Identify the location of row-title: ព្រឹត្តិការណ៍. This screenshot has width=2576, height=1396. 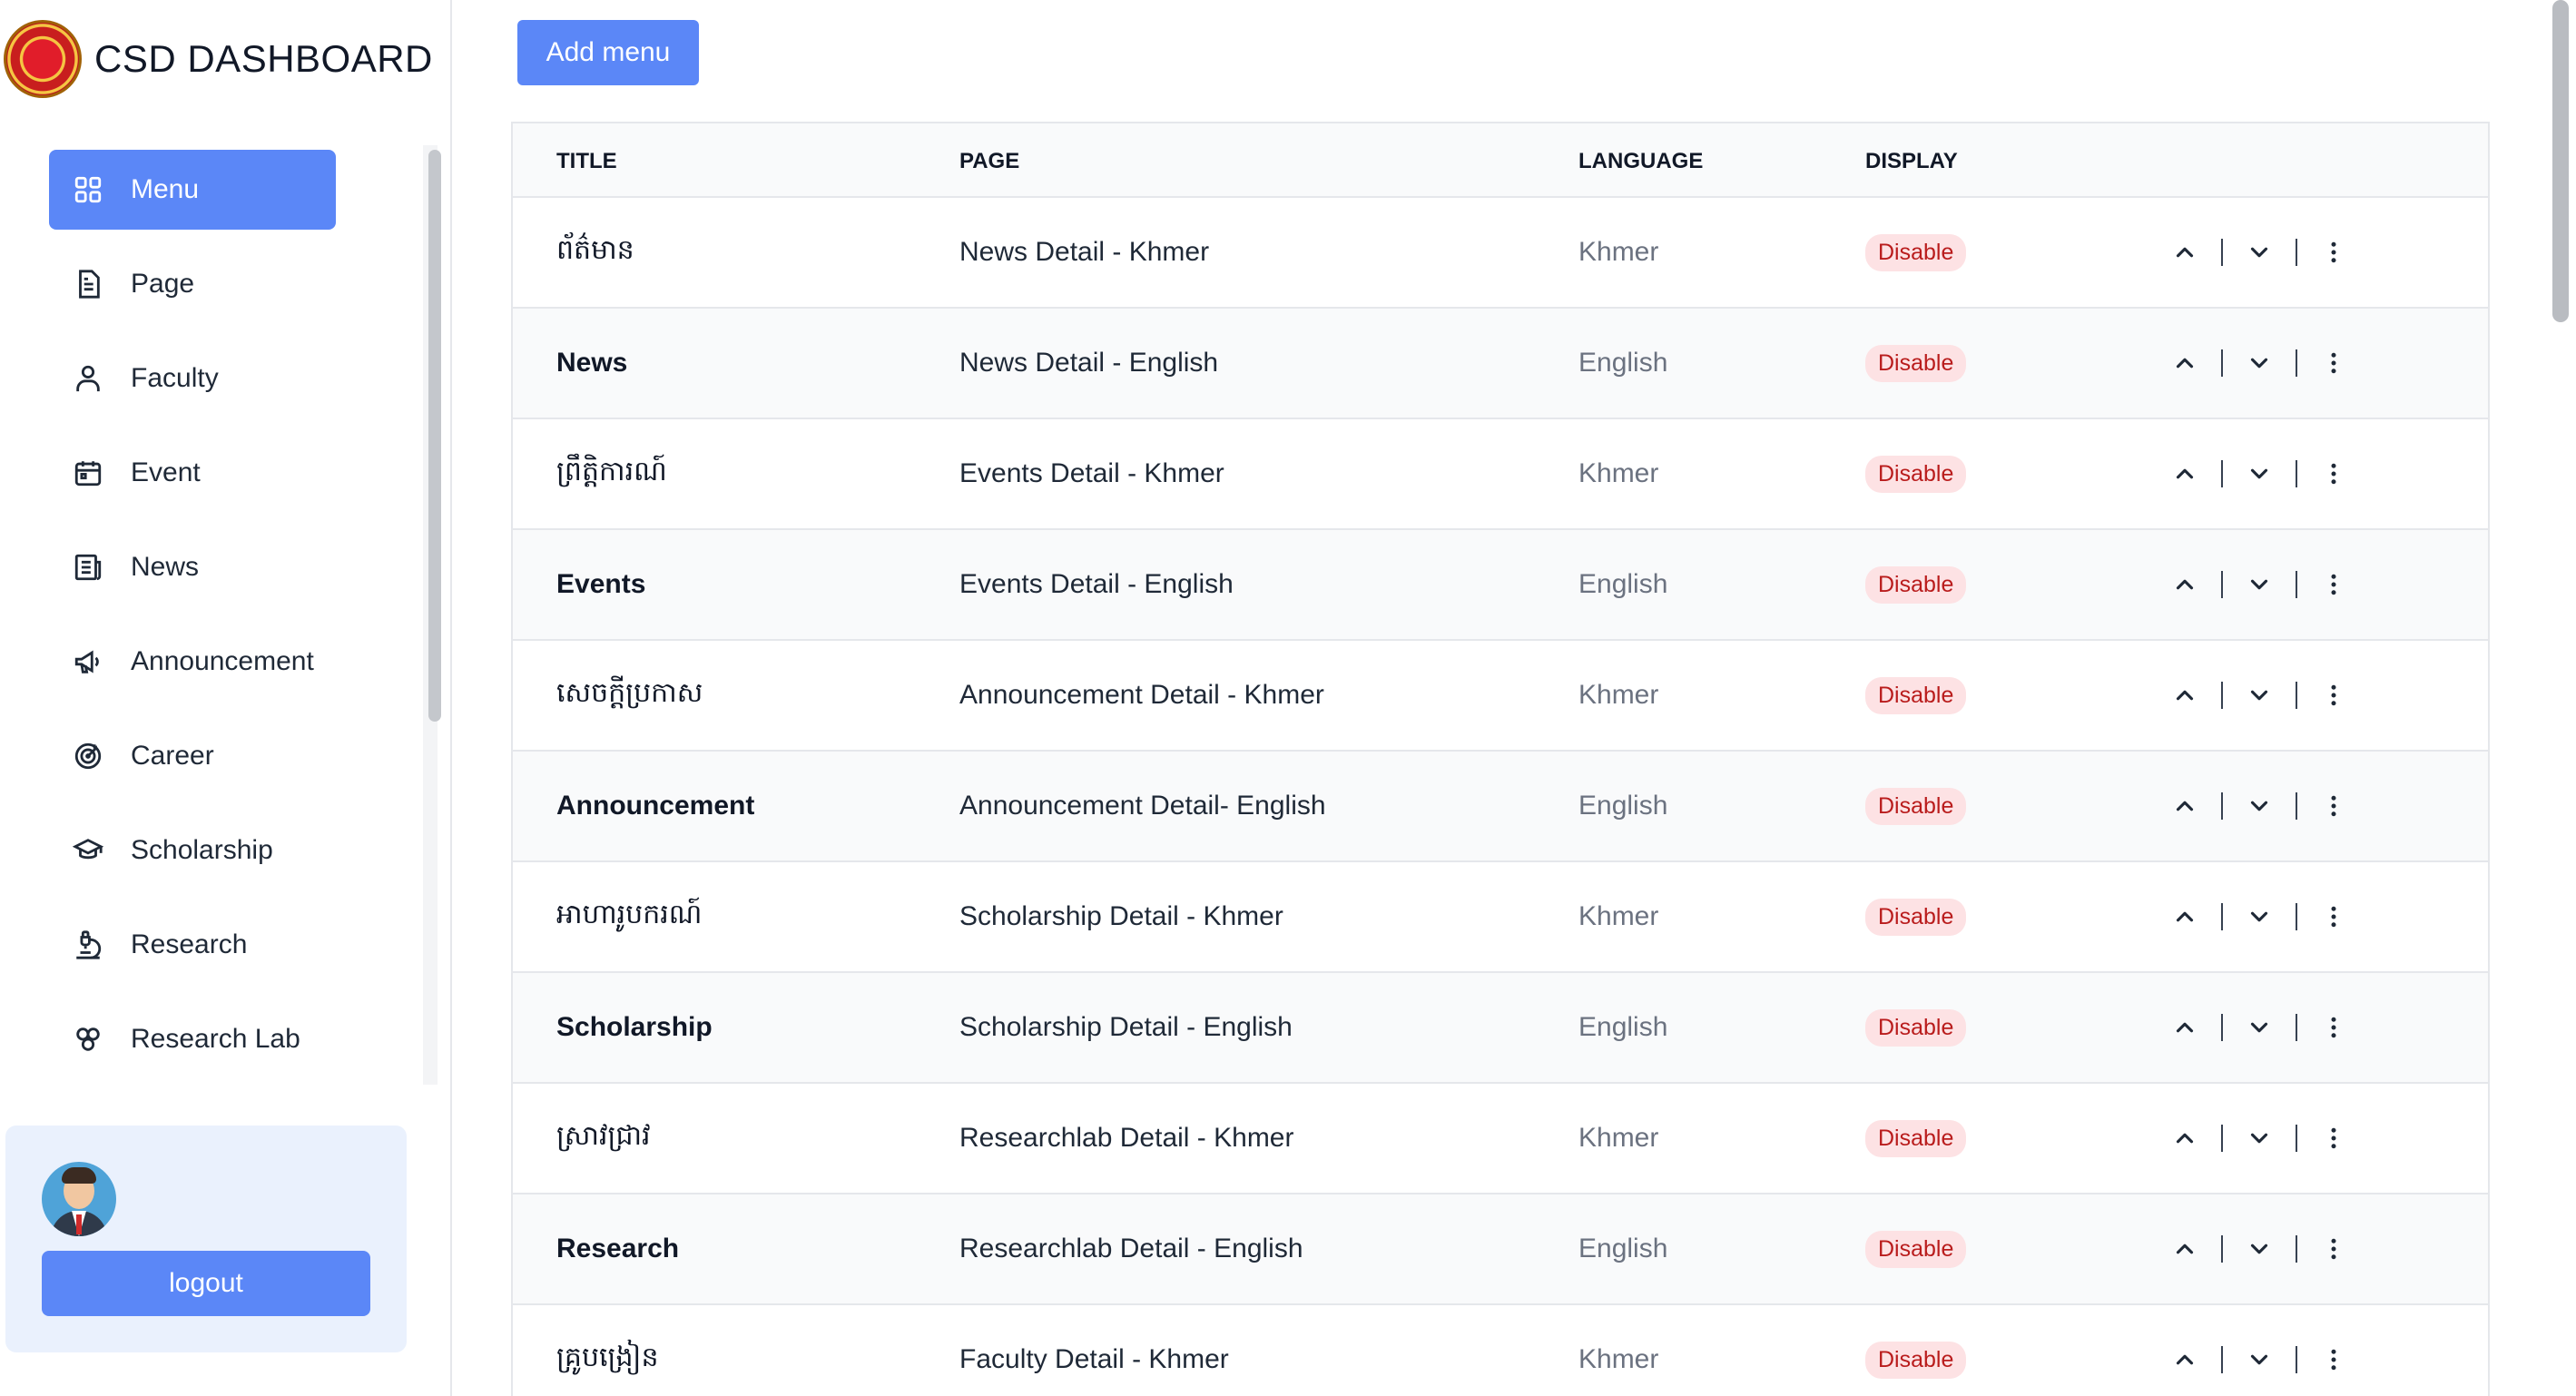
(611, 472).